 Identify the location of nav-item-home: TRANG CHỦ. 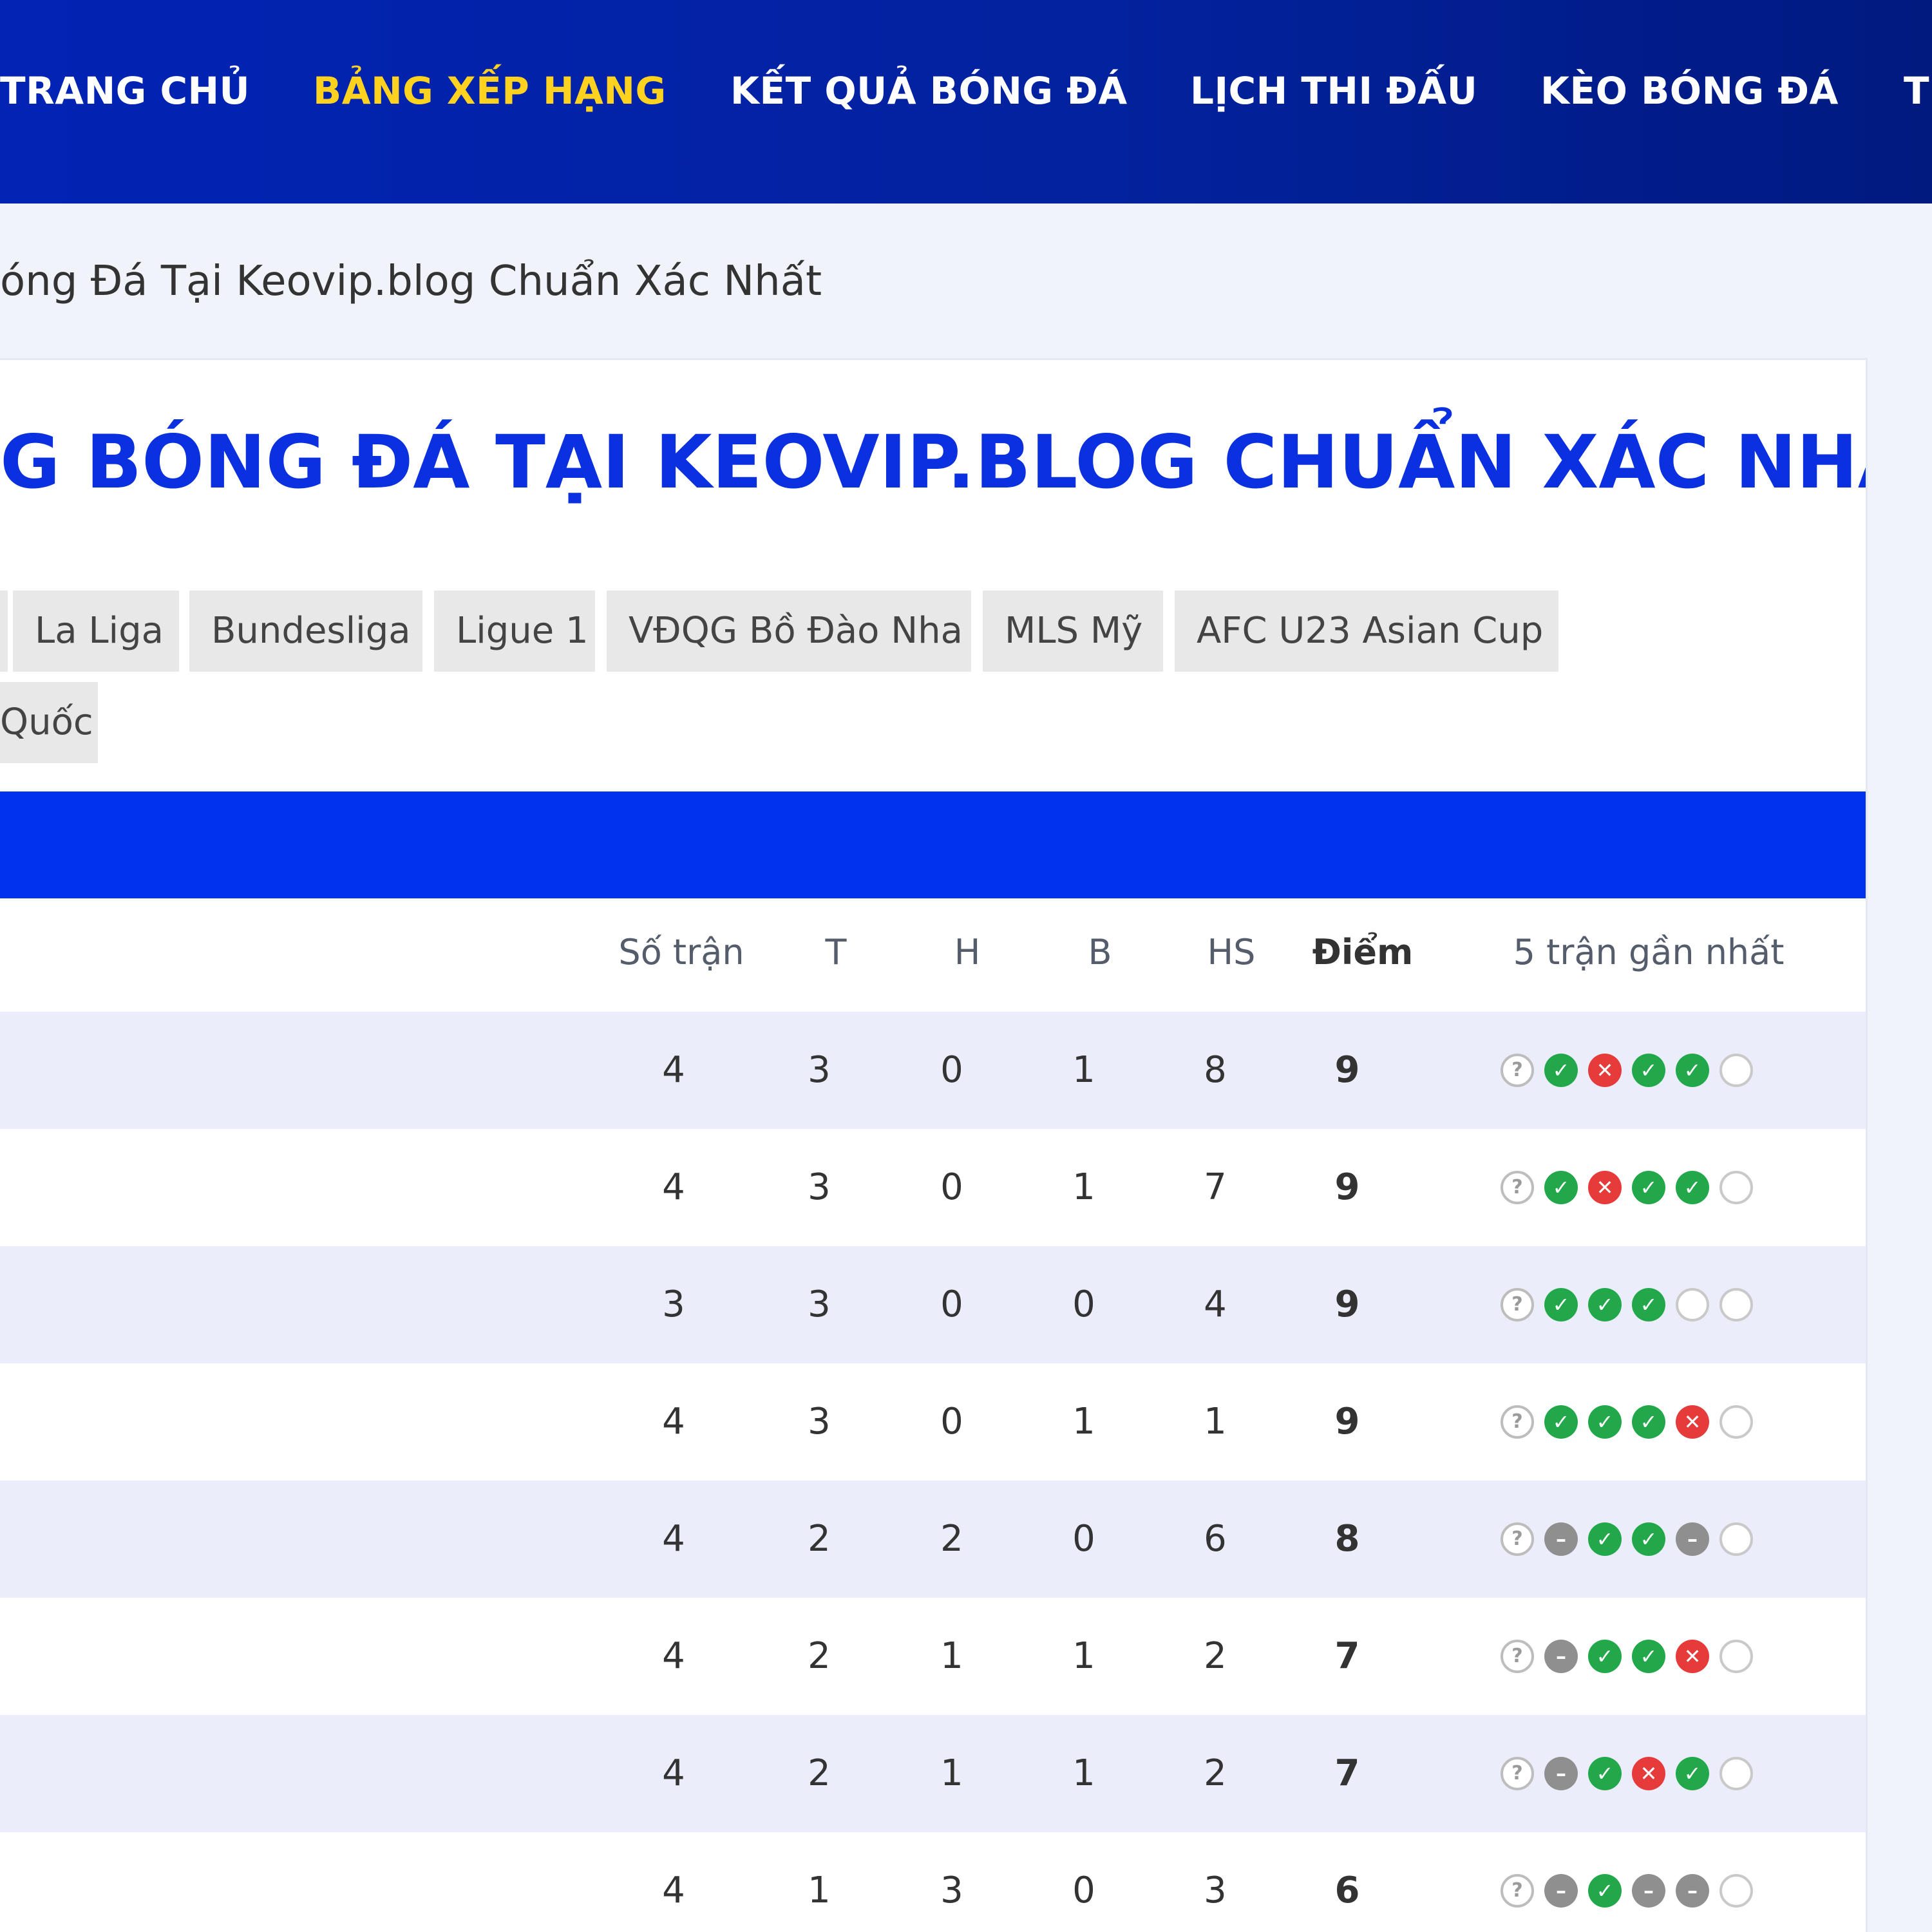
(125, 91).